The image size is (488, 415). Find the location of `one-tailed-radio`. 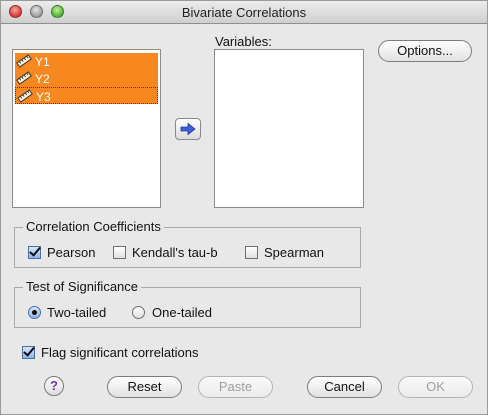

one-tailed-radio is located at coordinates (138, 312).